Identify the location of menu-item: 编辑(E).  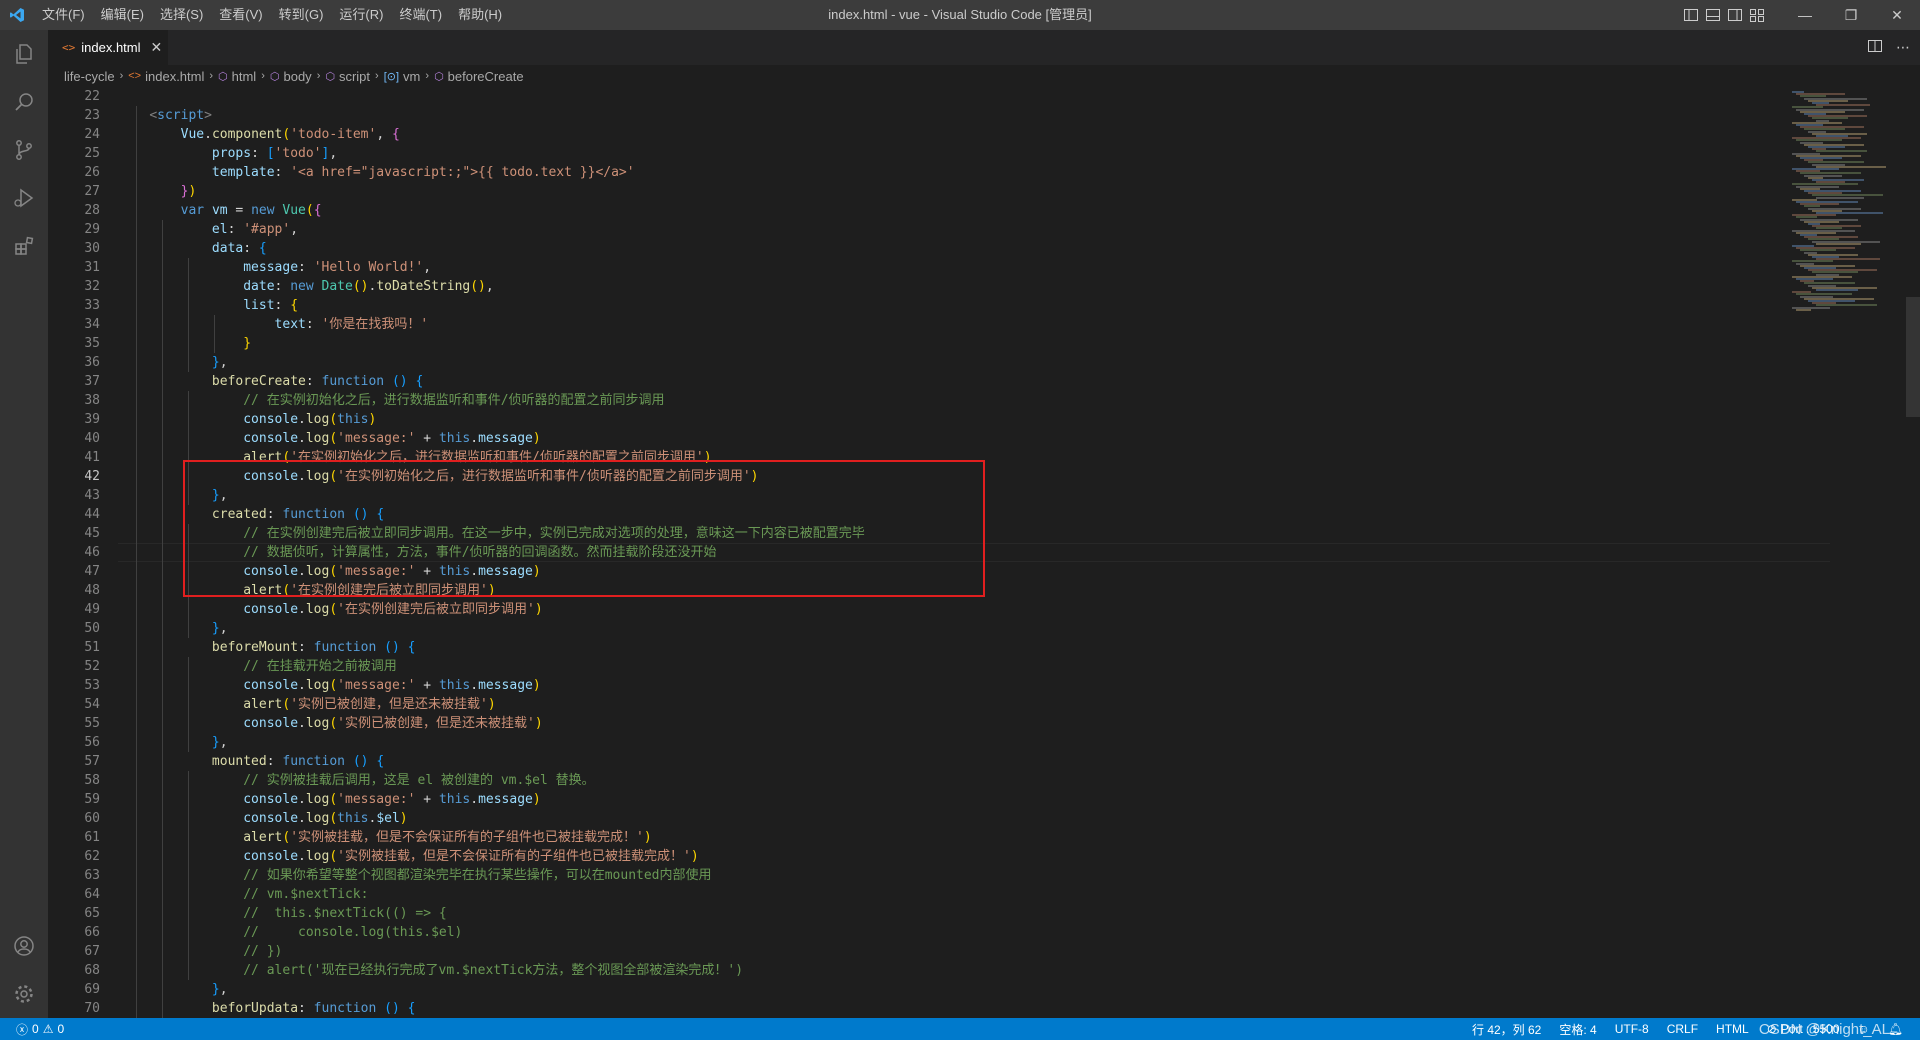
(122, 15).